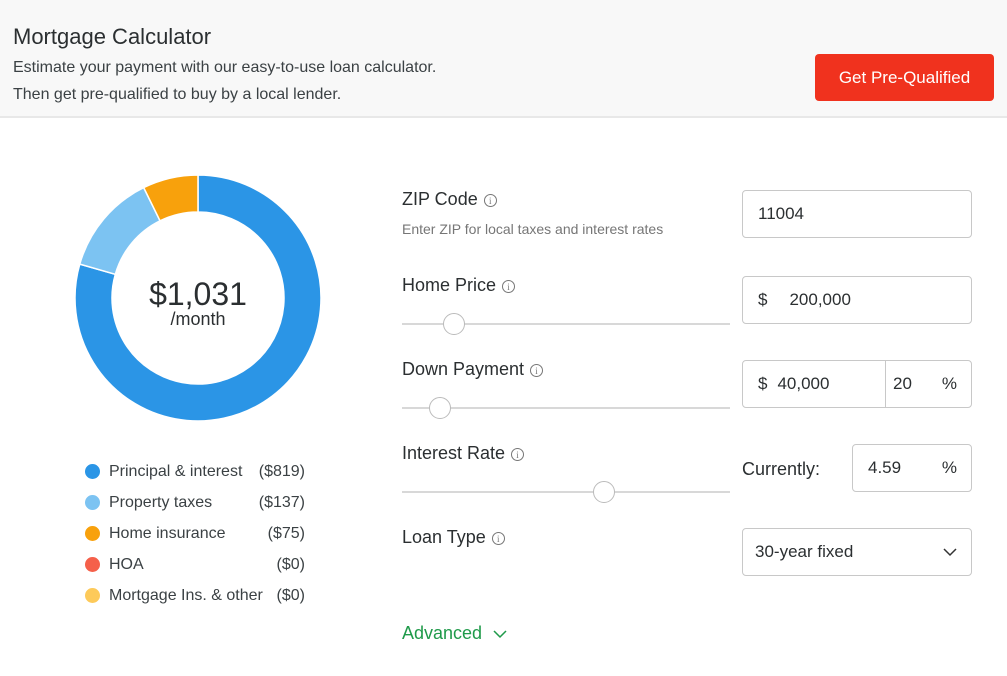  Describe the element at coordinates (440, 199) in the screenshot. I see `zip-label-text: ZIP Code` at that location.